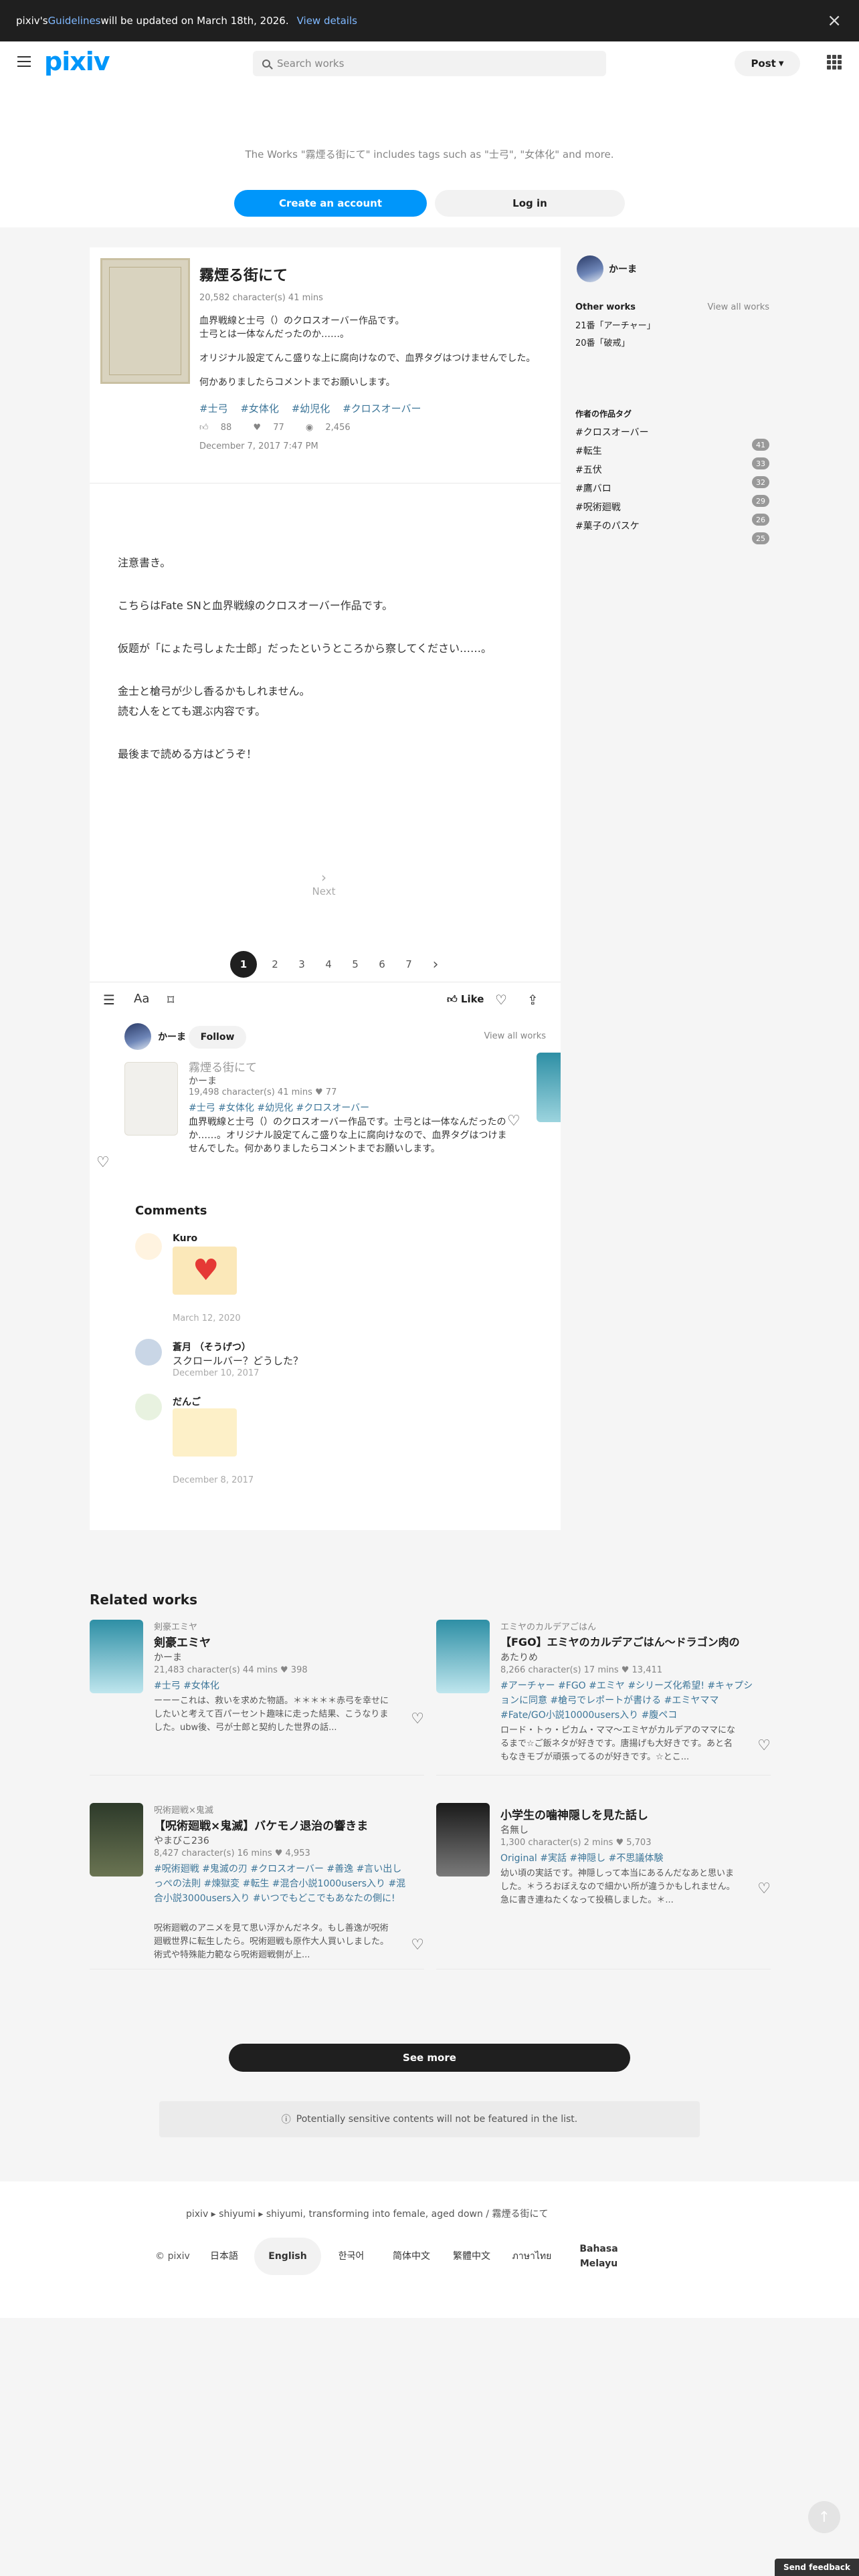  Describe the element at coordinates (672, 513) in the screenshot. I see `author-tag-item: #呪術廻戦 26` at that location.